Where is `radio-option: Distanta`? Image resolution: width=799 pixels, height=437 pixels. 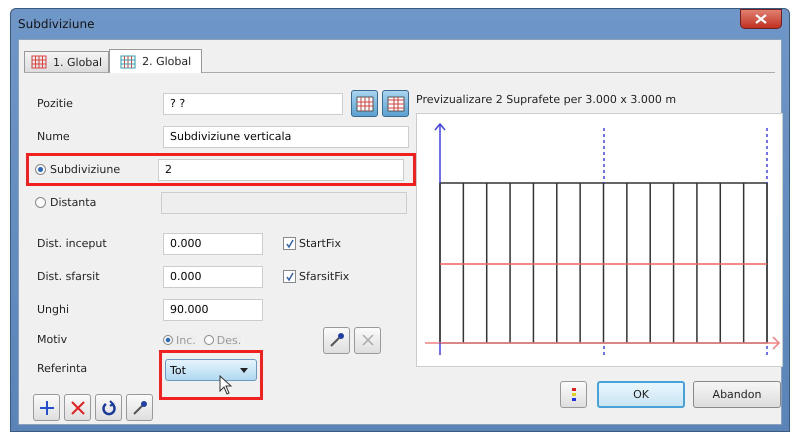 radio-option: Distanta is located at coordinates (95, 203).